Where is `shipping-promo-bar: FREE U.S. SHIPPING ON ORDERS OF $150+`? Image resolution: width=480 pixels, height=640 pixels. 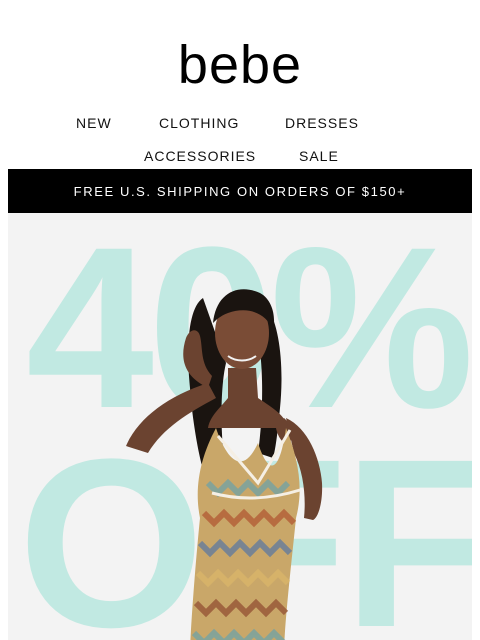 shipping-promo-bar: FREE U.S. SHIPPING ON ORDERS OF $150+ is located at coordinates (240, 191).